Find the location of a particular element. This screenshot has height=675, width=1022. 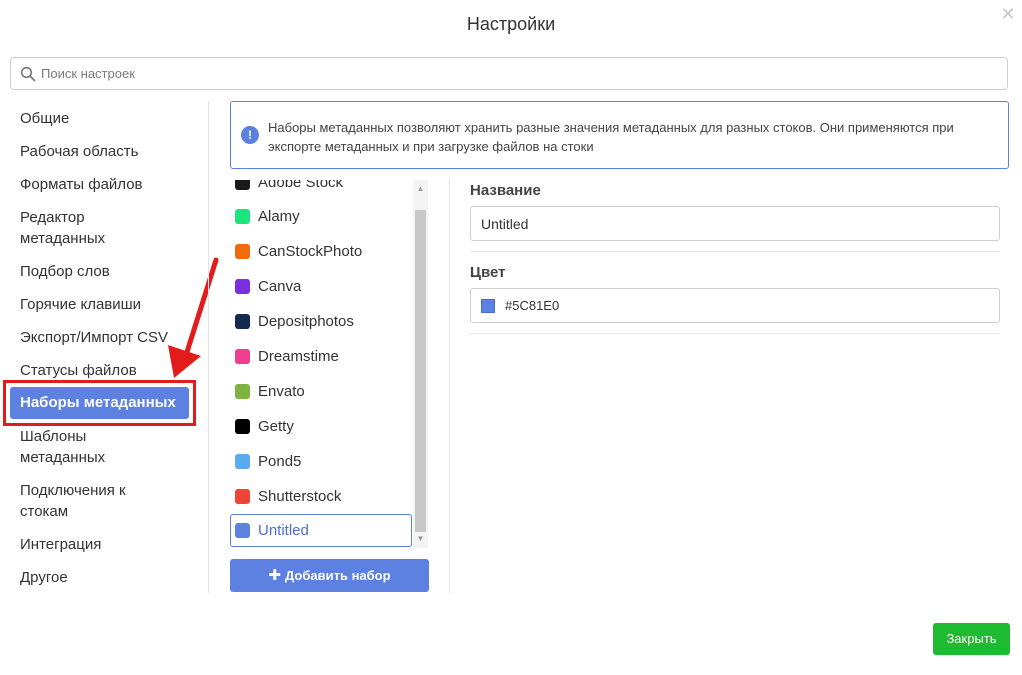

list-item-label: Adobe Stock is located at coordinates (301, 185).